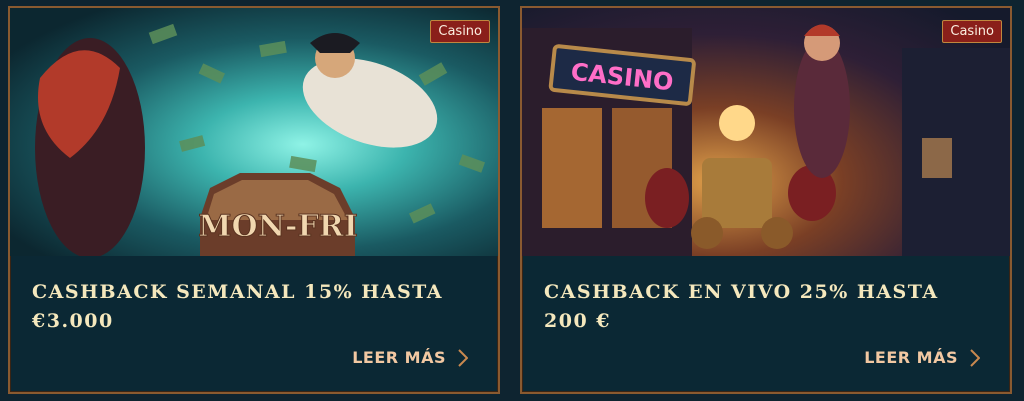 This screenshot has width=1024, height=401. What do you see at coordinates (741, 306) in the screenshot?
I see `promo-title: CASHBACK EN VIVO 25% HASTA 200 €` at bounding box center [741, 306].